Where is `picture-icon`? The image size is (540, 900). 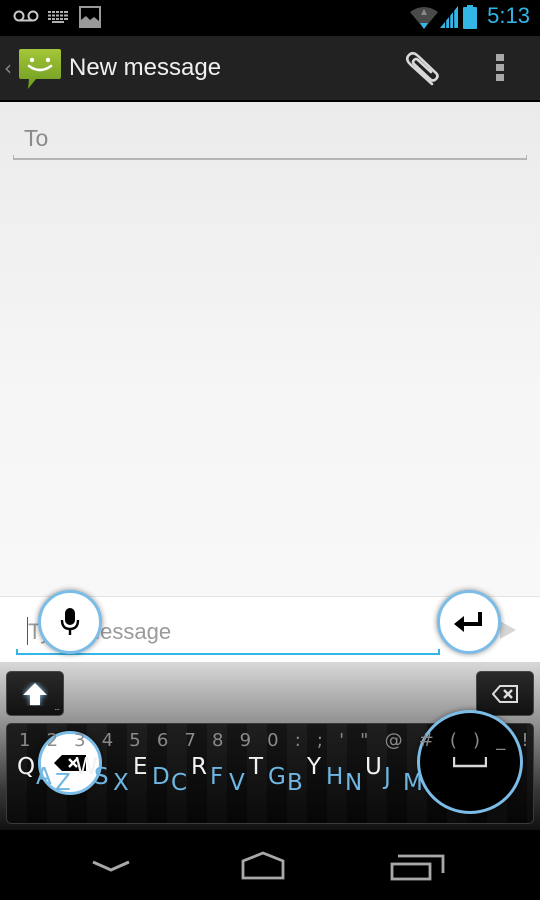 picture-icon is located at coordinates (90, 17).